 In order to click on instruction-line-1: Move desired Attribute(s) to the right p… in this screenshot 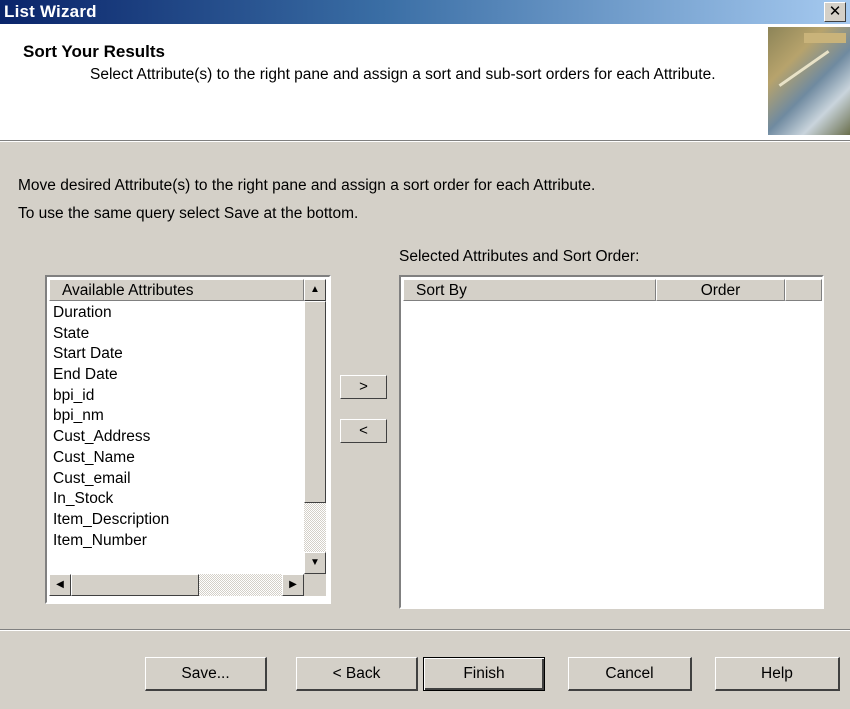, I will do `click(307, 185)`.